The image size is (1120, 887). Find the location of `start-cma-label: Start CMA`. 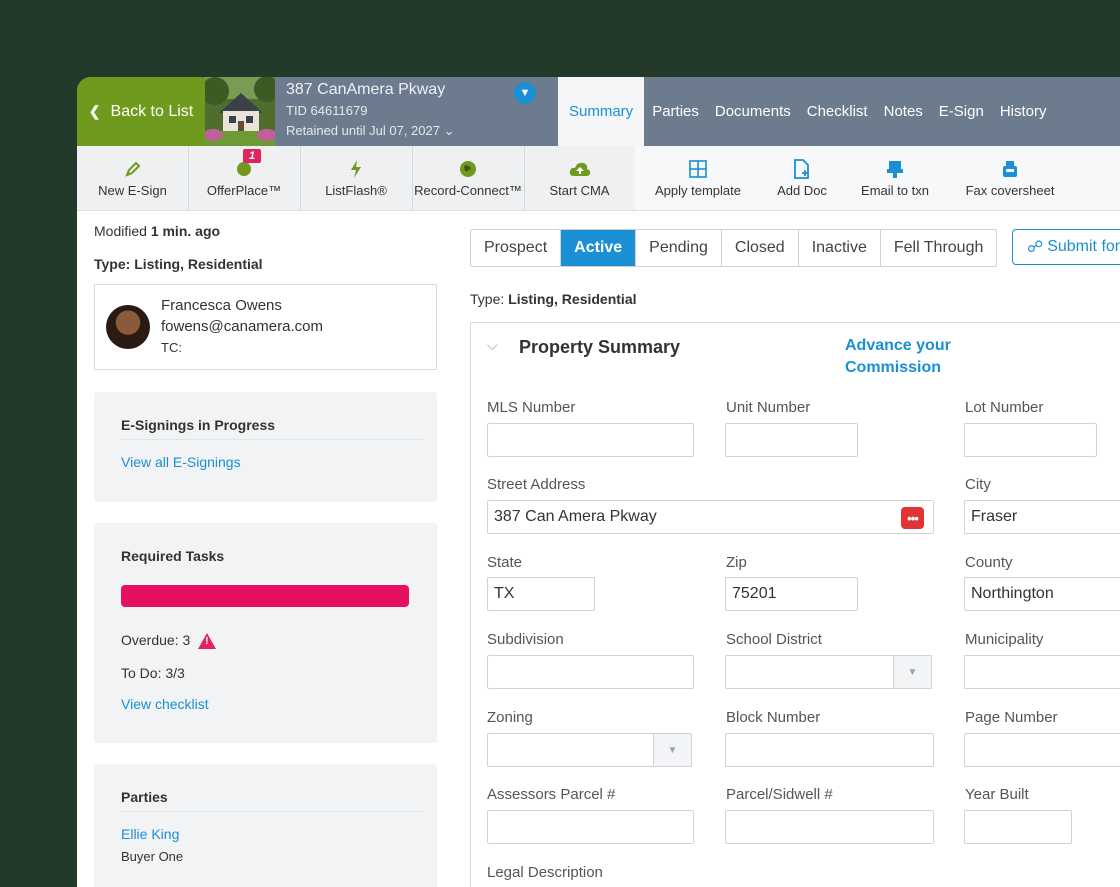

start-cma-label: Start CMA is located at coordinates (579, 190).